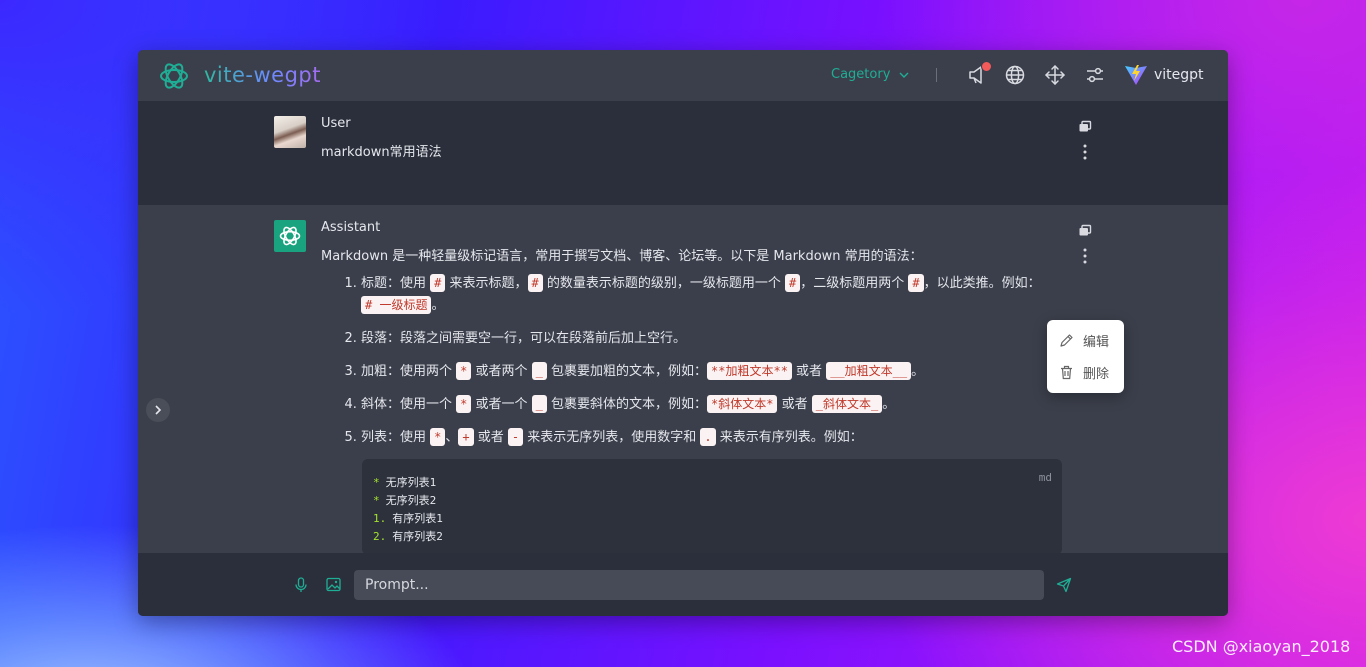 The width and height of the screenshot is (1366, 667). Describe the element at coordinates (1179, 75) in the screenshot. I see `brand-name: vitegpt` at that location.